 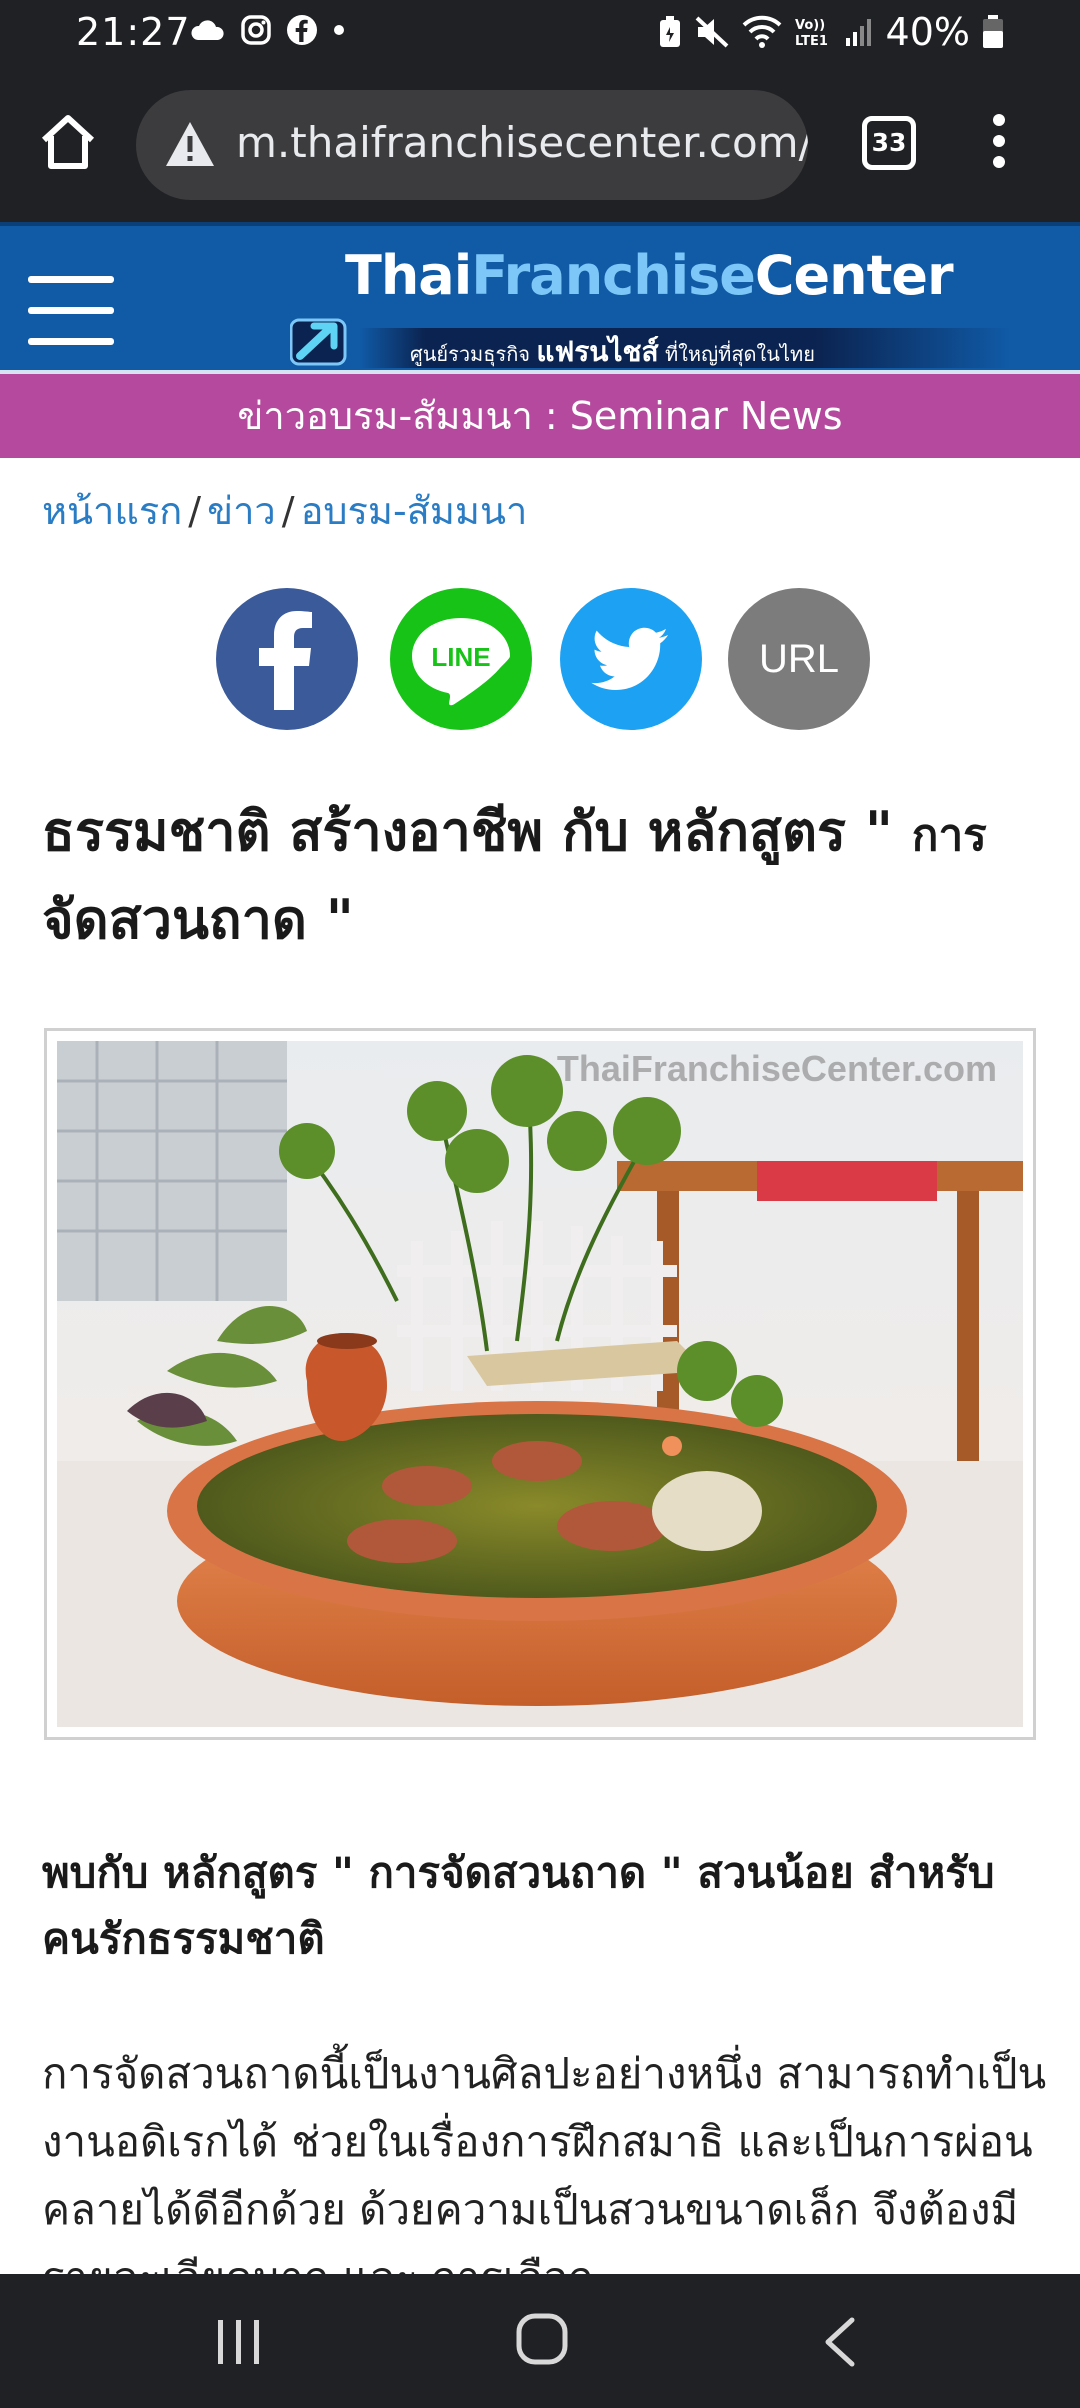 What do you see at coordinates (993, 31) in the screenshot?
I see `battery-icon` at bounding box center [993, 31].